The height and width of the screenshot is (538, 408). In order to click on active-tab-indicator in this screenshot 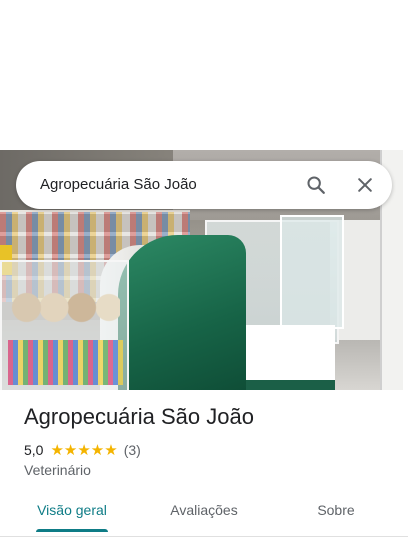, I will do `click(72, 530)`.